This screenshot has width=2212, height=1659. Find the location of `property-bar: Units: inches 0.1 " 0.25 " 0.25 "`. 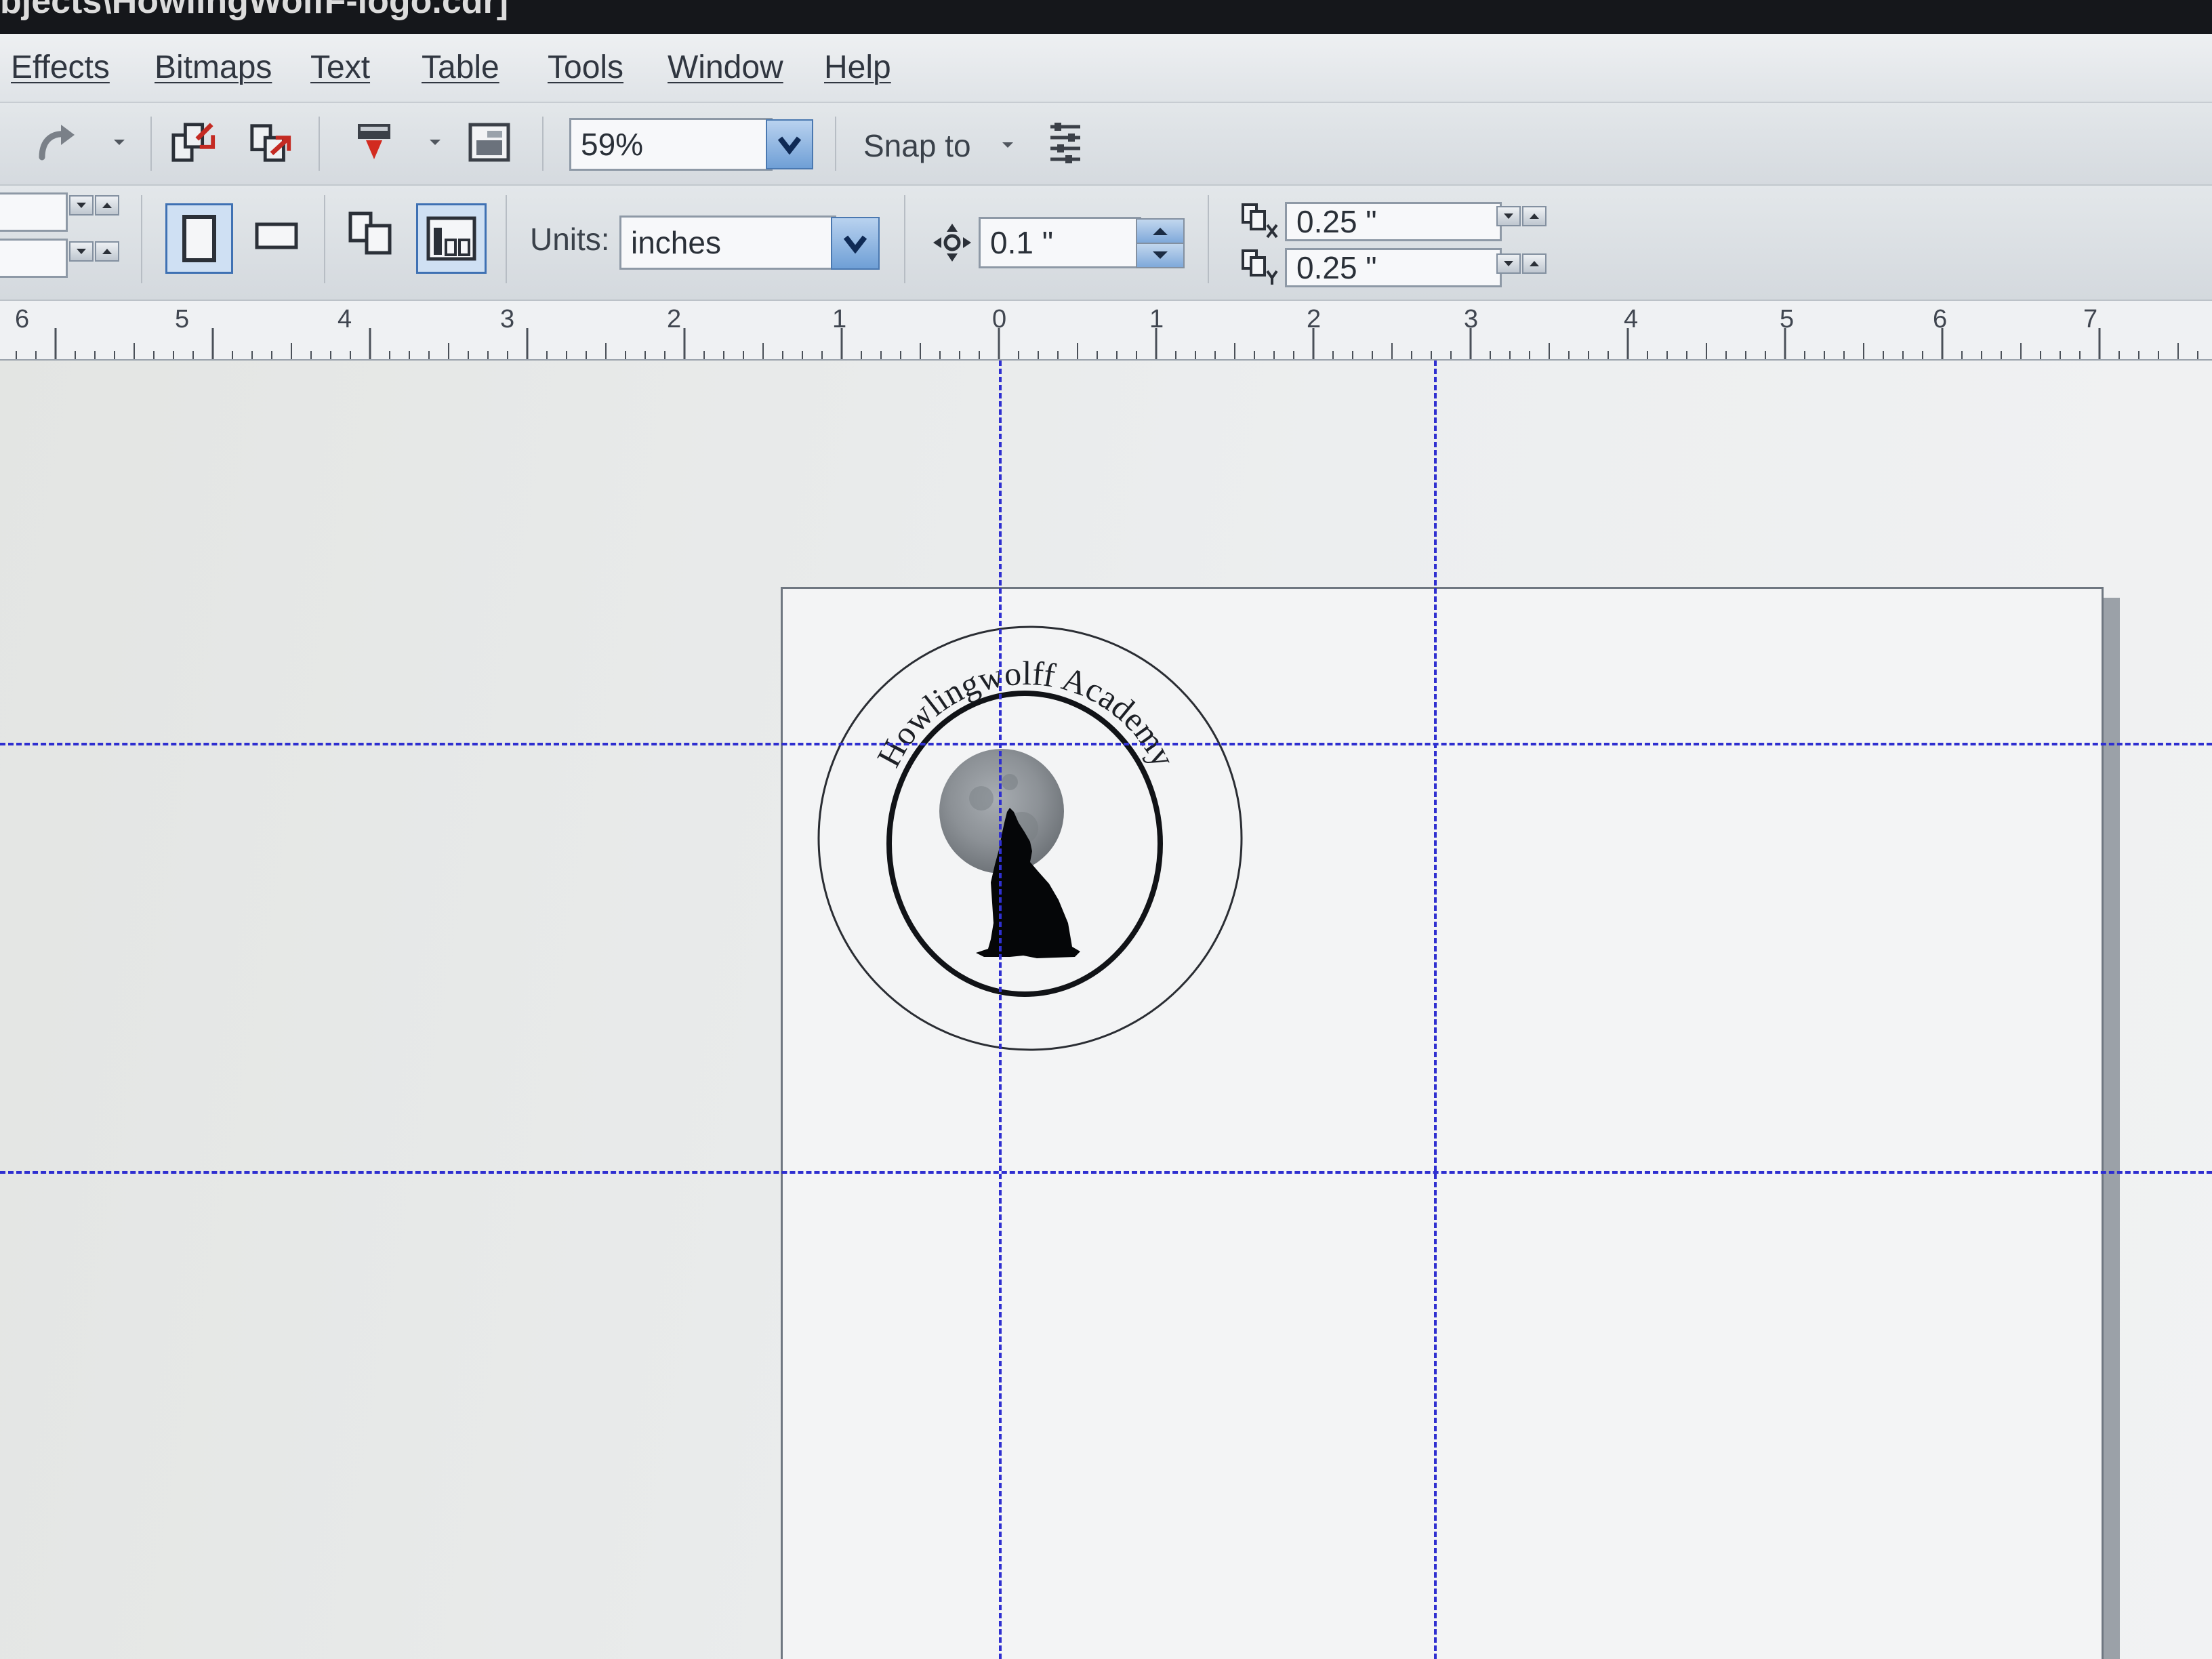

property-bar: Units: inches 0.1 " 0.25 " 0.25 " is located at coordinates (1106, 244).